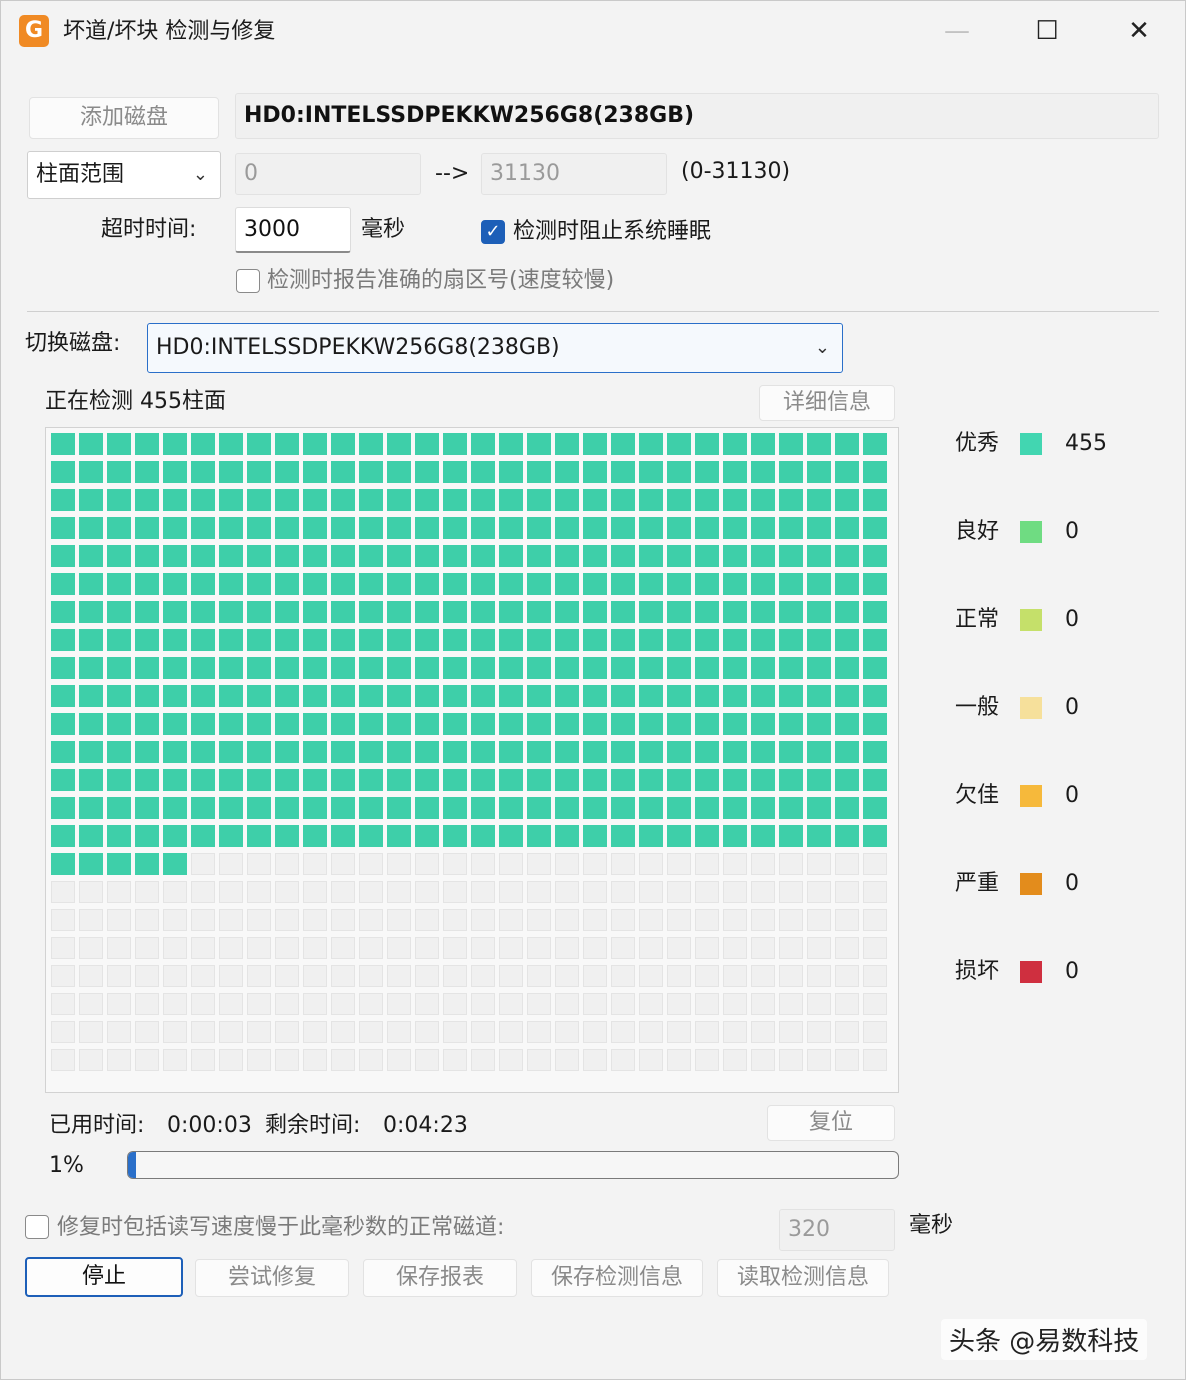 The height and width of the screenshot is (1380, 1186). I want to click on add-disk-button: 添加磁盘, so click(124, 118).